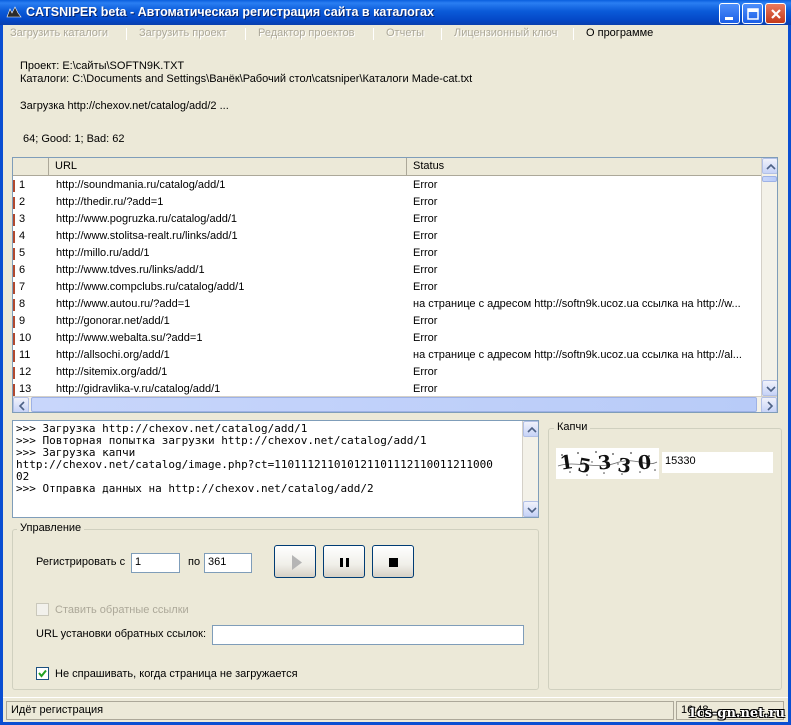  I want to click on captcha-input: 15330, so click(717, 462).